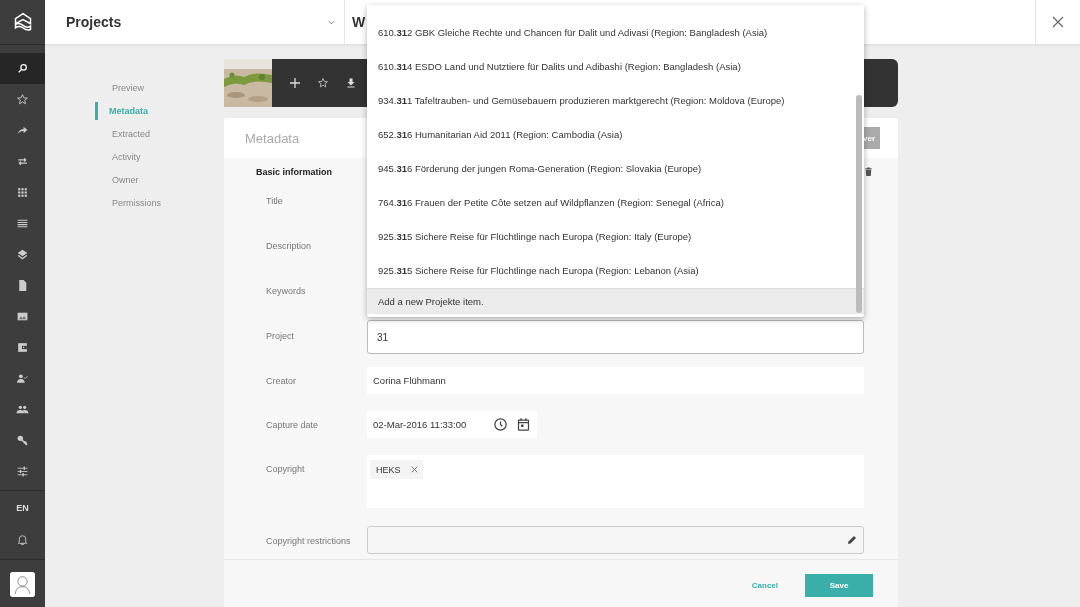  What do you see at coordinates (868, 171) in the screenshot?
I see `trash-icon` at bounding box center [868, 171].